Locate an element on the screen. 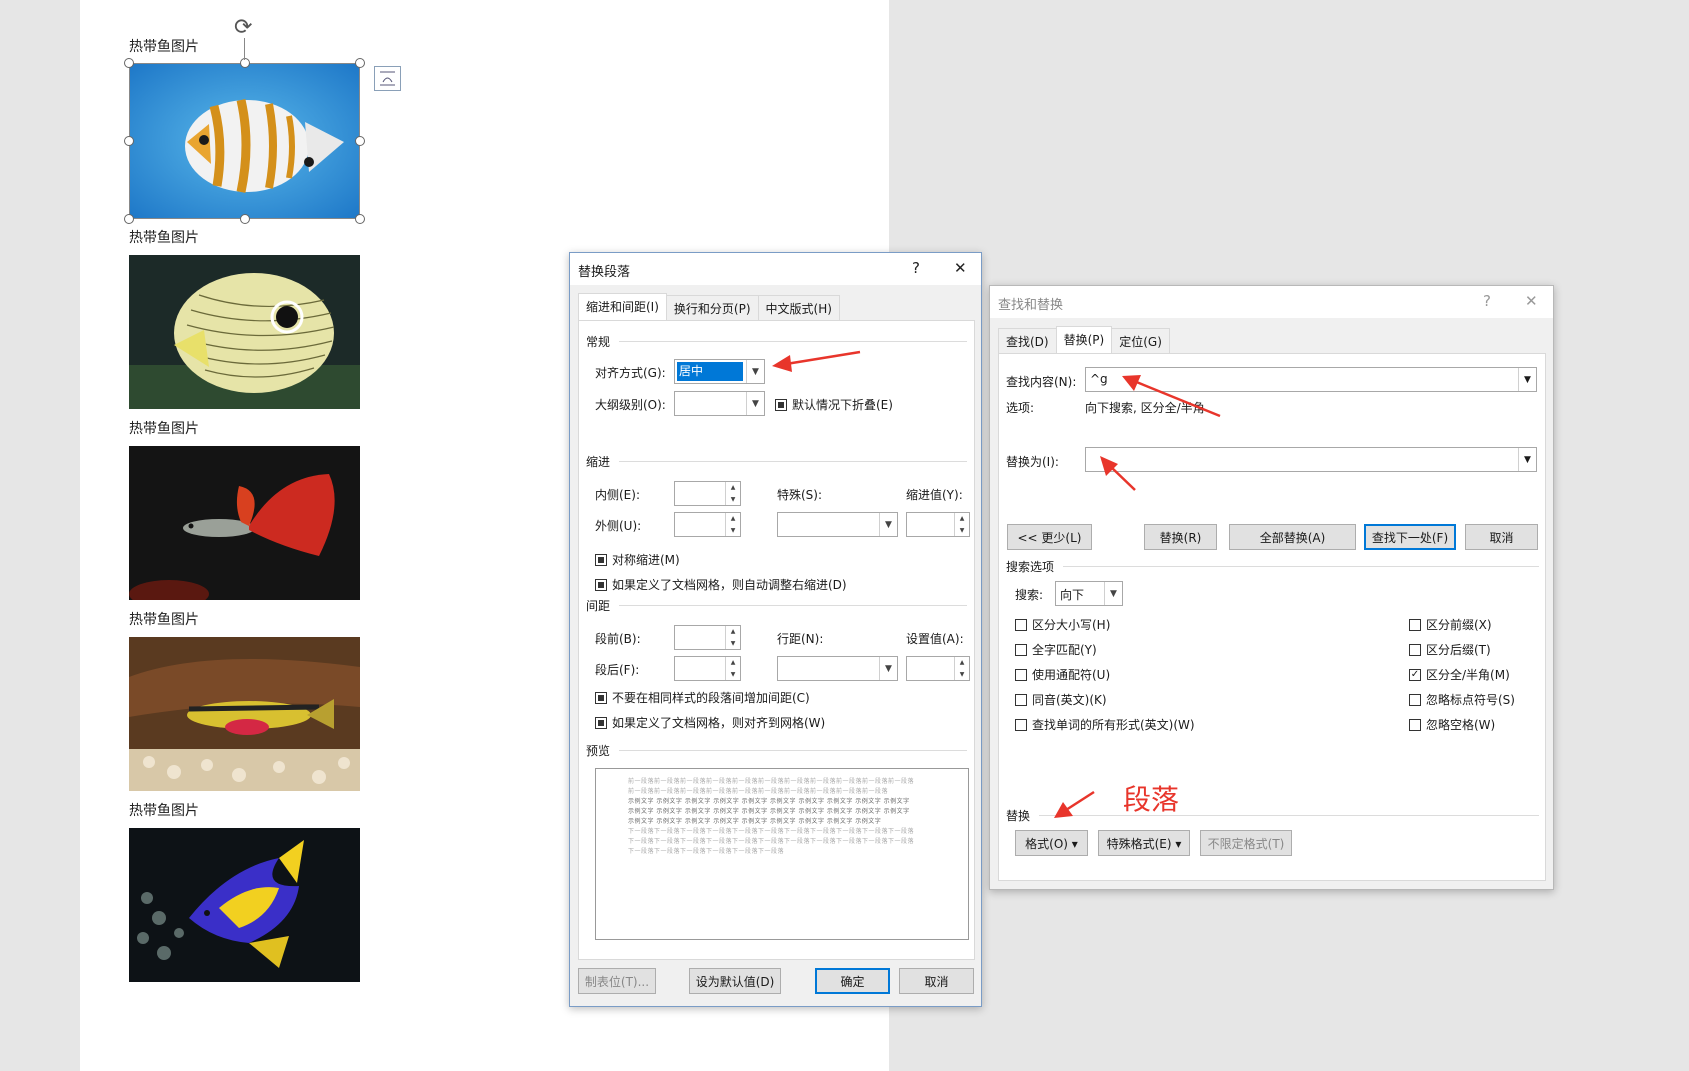  inside-spinner: ▲ ▼ is located at coordinates (707, 493).